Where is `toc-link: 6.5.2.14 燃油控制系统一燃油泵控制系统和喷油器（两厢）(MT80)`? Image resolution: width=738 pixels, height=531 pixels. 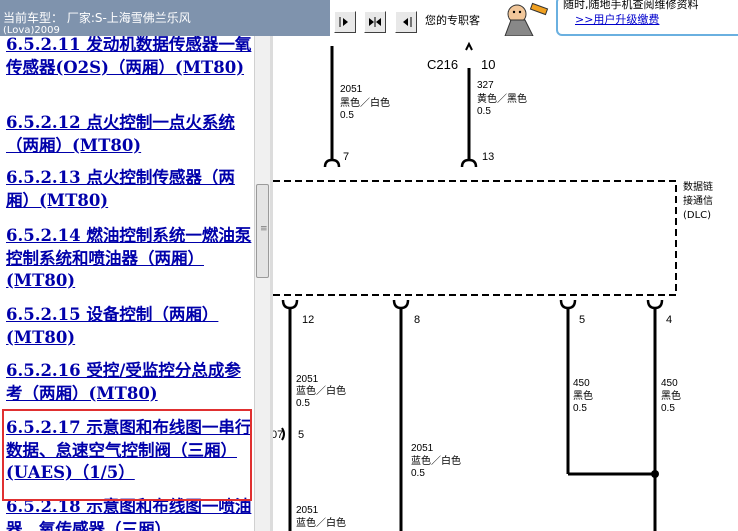
toc-link: 6.5.2.14 燃油控制系统一燃油泵控制系统和喷油器（两厢）(MT80) is located at coordinates (128, 258).